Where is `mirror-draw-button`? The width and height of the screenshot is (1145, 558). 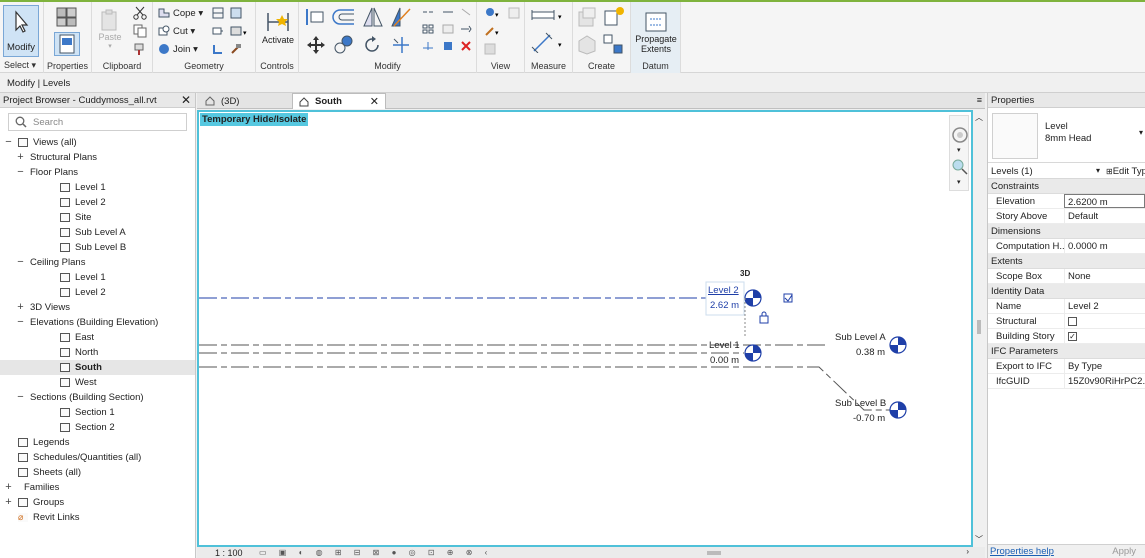
mirror-draw-button is located at coordinates (401, 17).